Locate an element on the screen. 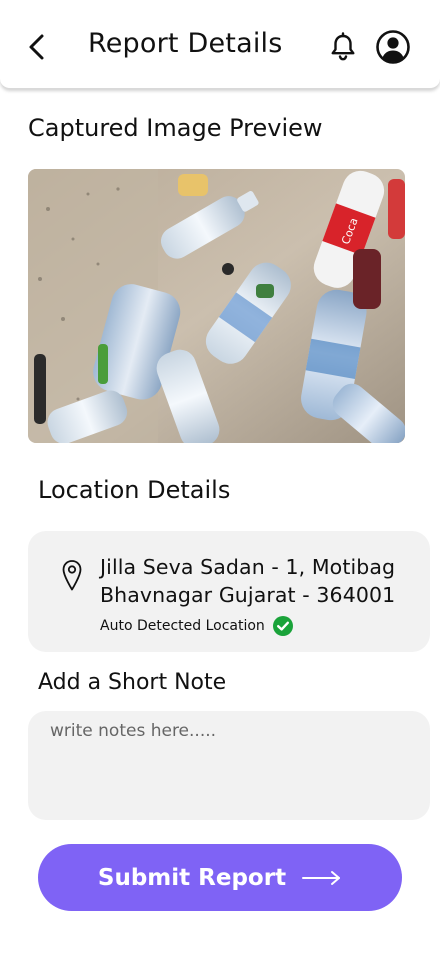 The height and width of the screenshot is (956, 440). profile-button is located at coordinates (393, 47).